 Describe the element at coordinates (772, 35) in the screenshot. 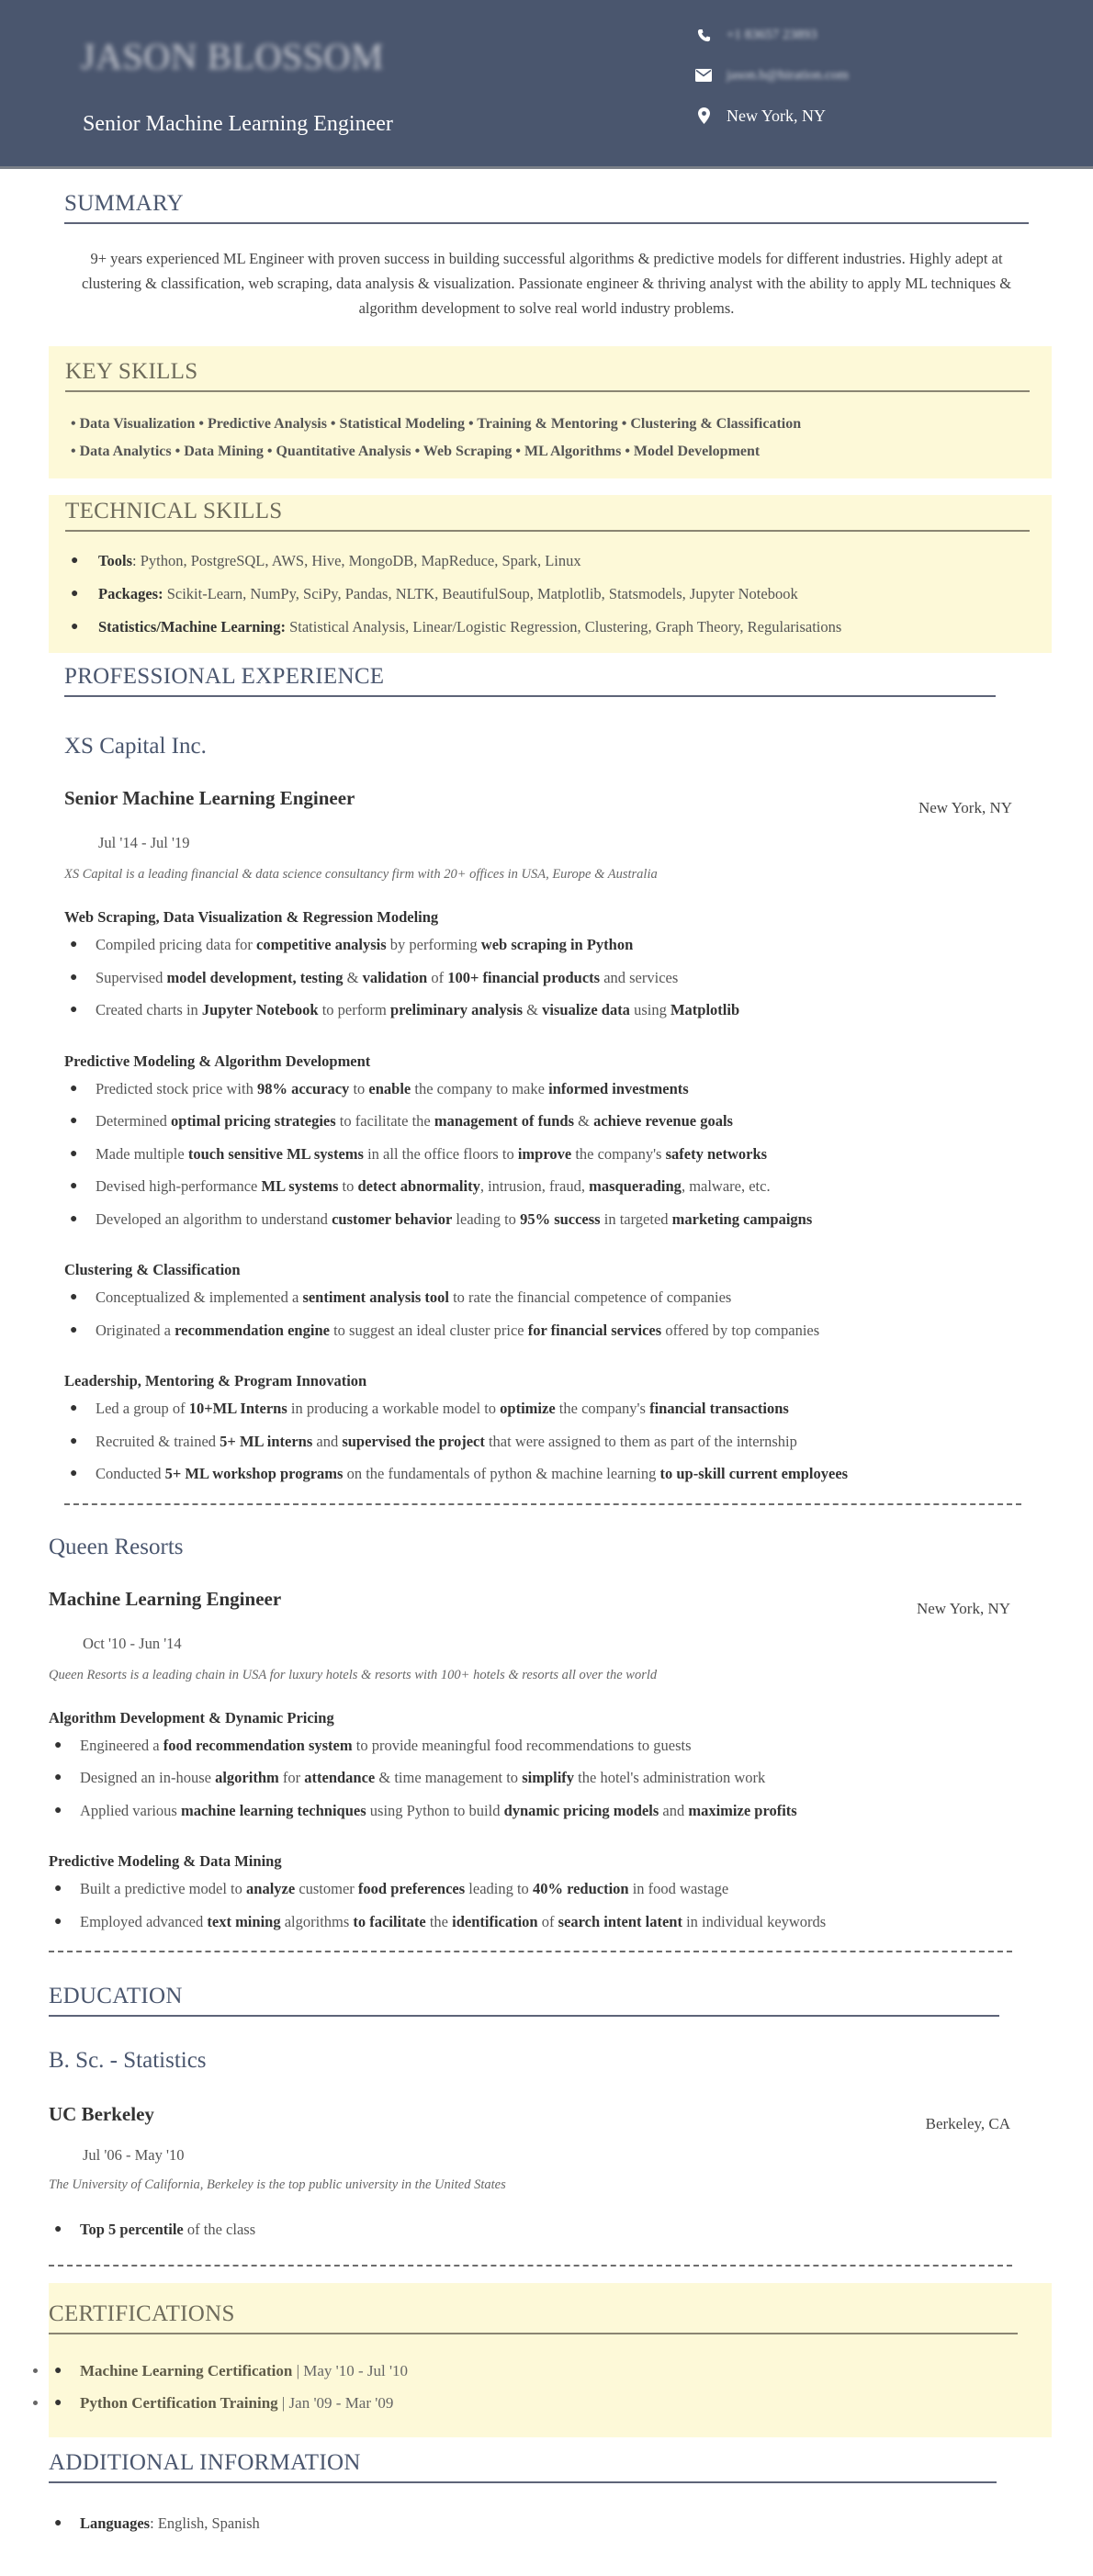

I see `phone-number: +1 83657 23893` at that location.